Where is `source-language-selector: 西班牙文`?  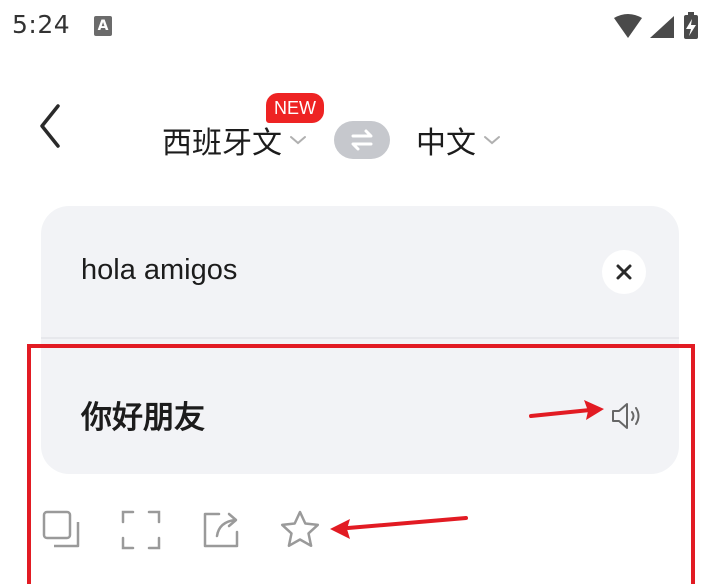 source-language-selector: 西班牙文 is located at coordinates (235, 140).